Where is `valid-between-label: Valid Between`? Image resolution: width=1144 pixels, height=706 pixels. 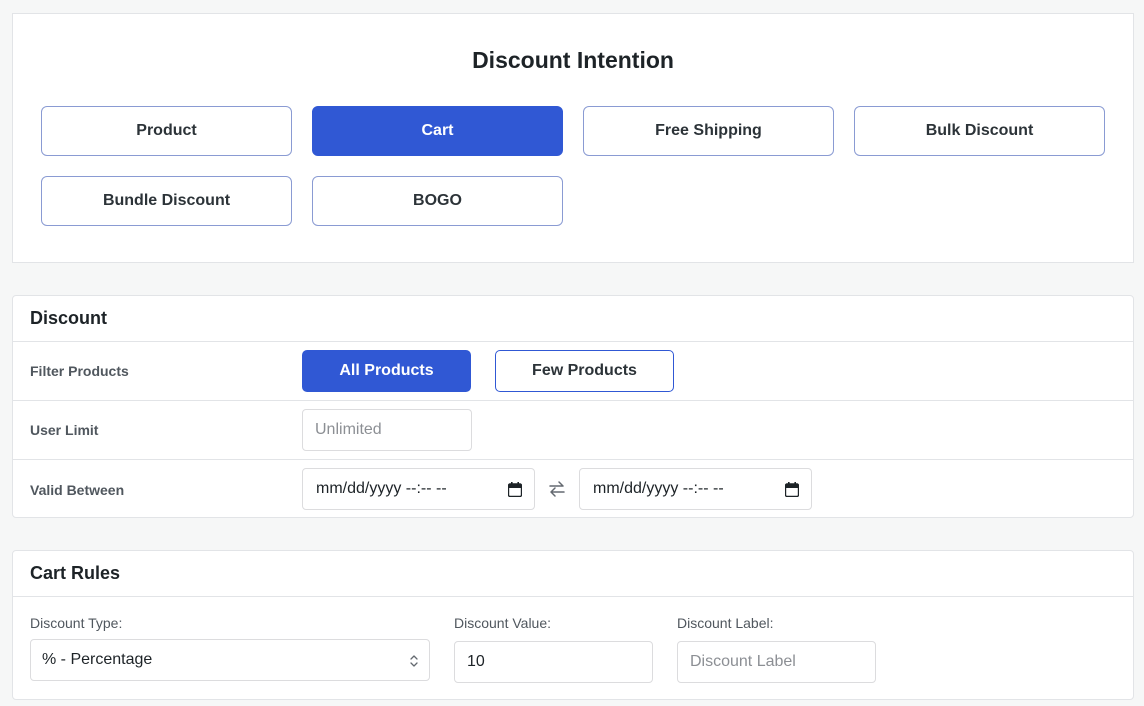 valid-between-label: Valid Between is located at coordinates (77, 489).